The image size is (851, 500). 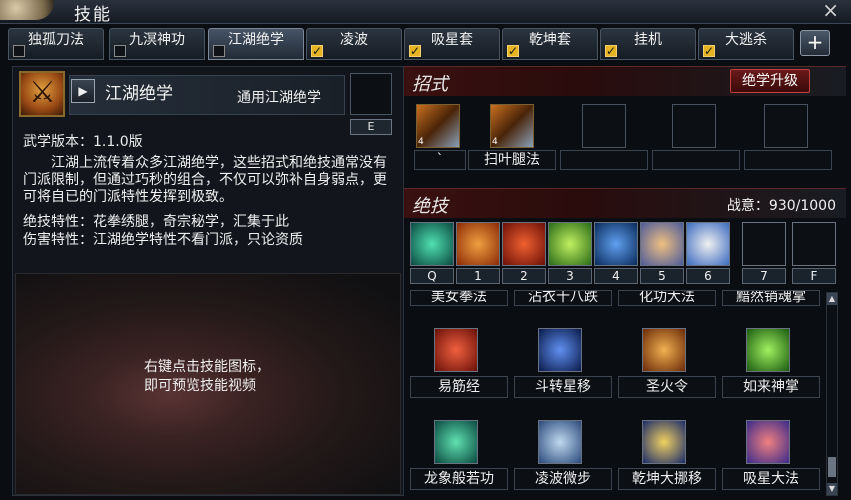 I want to click on skill-list-scrollbar: ▲ ▼, so click(x=832, y=394).